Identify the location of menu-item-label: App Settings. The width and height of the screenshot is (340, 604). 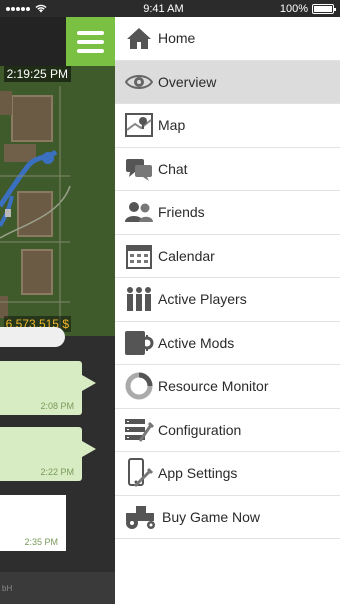
(198, 473).